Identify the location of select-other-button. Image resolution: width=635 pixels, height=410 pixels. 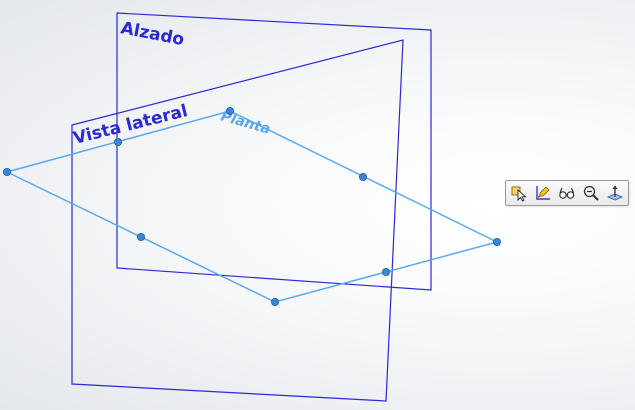
(519, 193).